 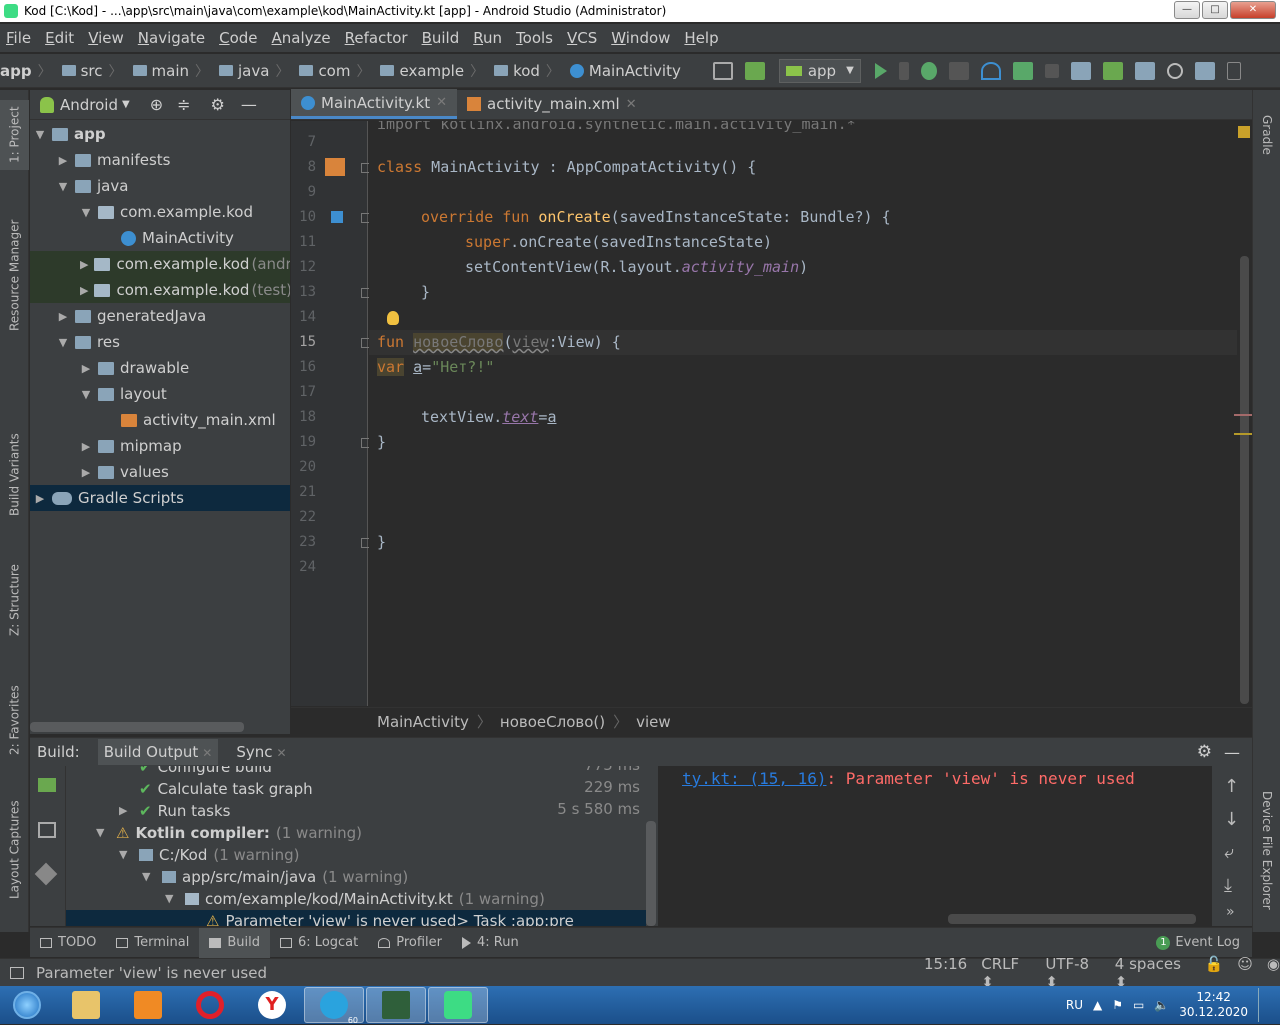 I want to click on tree-item: ▶ Gradle Scripts, so click(x=160, y=498).